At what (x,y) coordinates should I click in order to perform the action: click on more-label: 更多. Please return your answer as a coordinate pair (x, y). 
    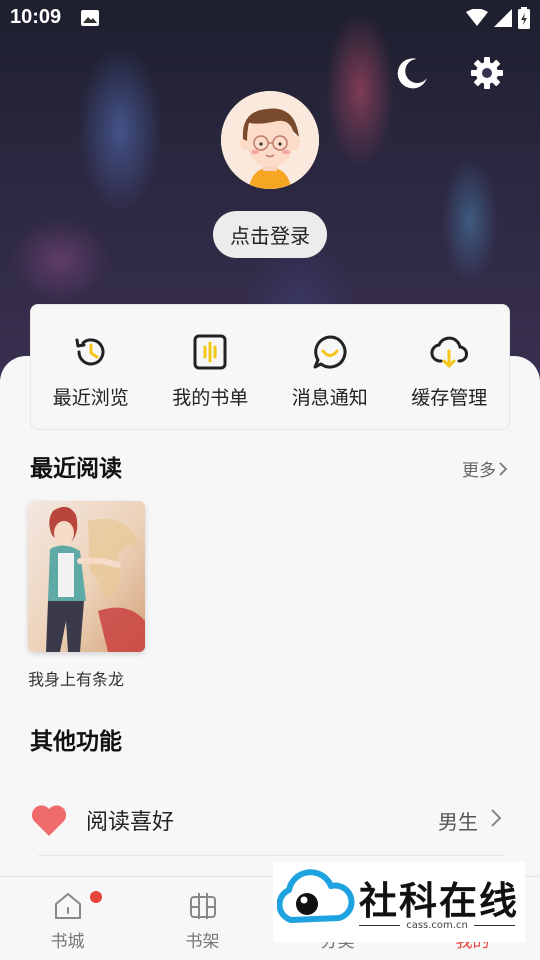
    Looking at the image, I should click on (479, 471).